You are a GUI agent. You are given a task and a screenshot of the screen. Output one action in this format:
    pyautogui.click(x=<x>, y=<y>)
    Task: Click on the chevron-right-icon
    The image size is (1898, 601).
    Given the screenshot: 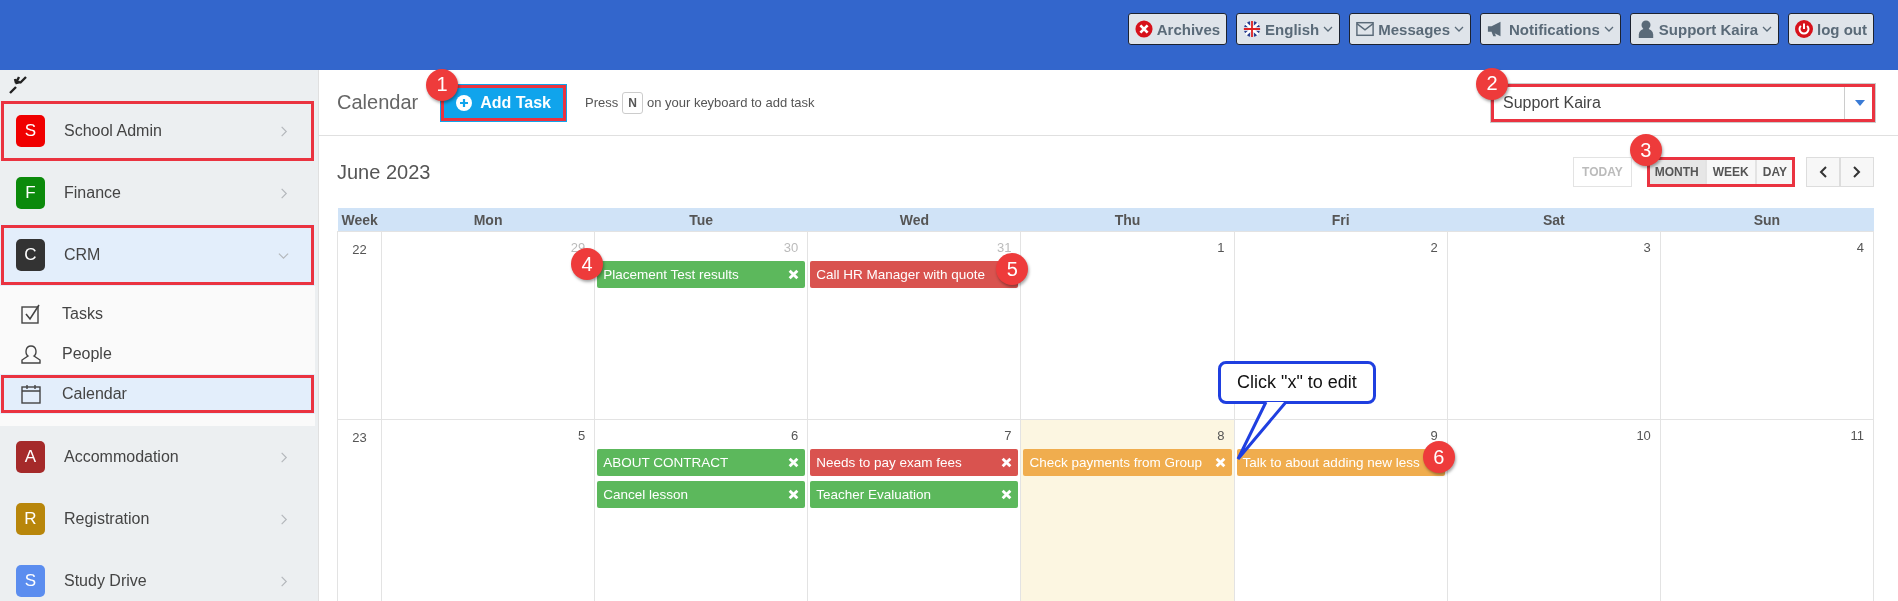 What is the action you would take?
    pyautogui.click(x=1857, y=172)
    